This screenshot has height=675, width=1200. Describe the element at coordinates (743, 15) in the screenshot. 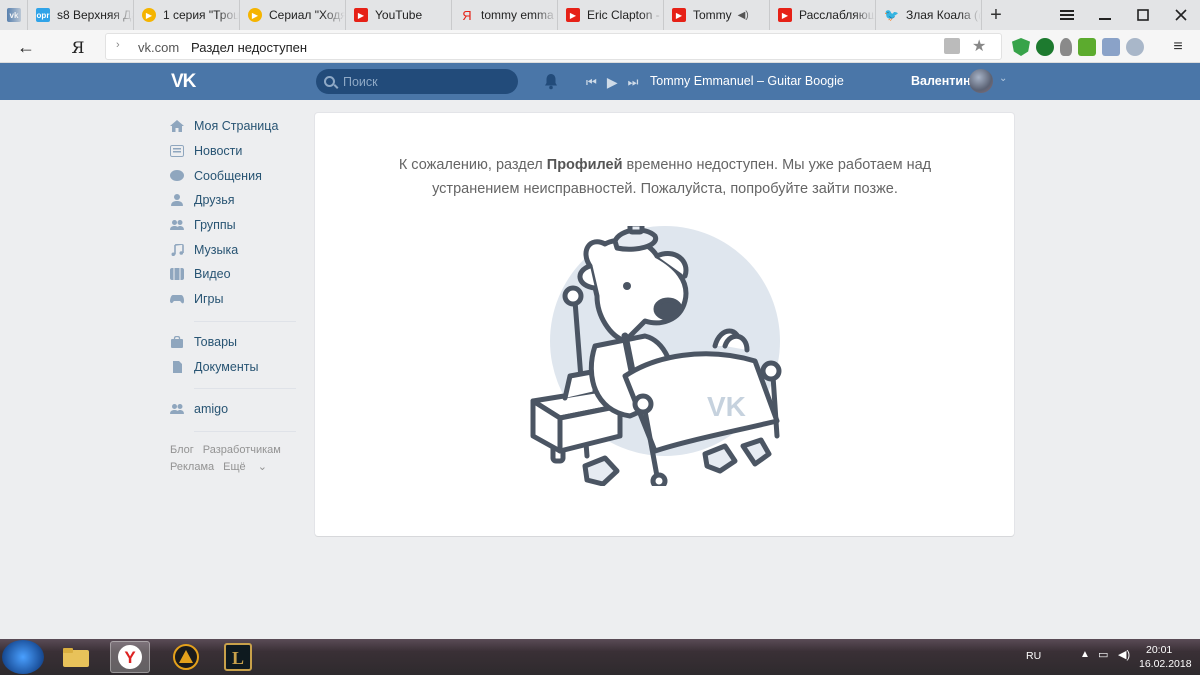

I see `speaker-icon: ◀)` at that location.